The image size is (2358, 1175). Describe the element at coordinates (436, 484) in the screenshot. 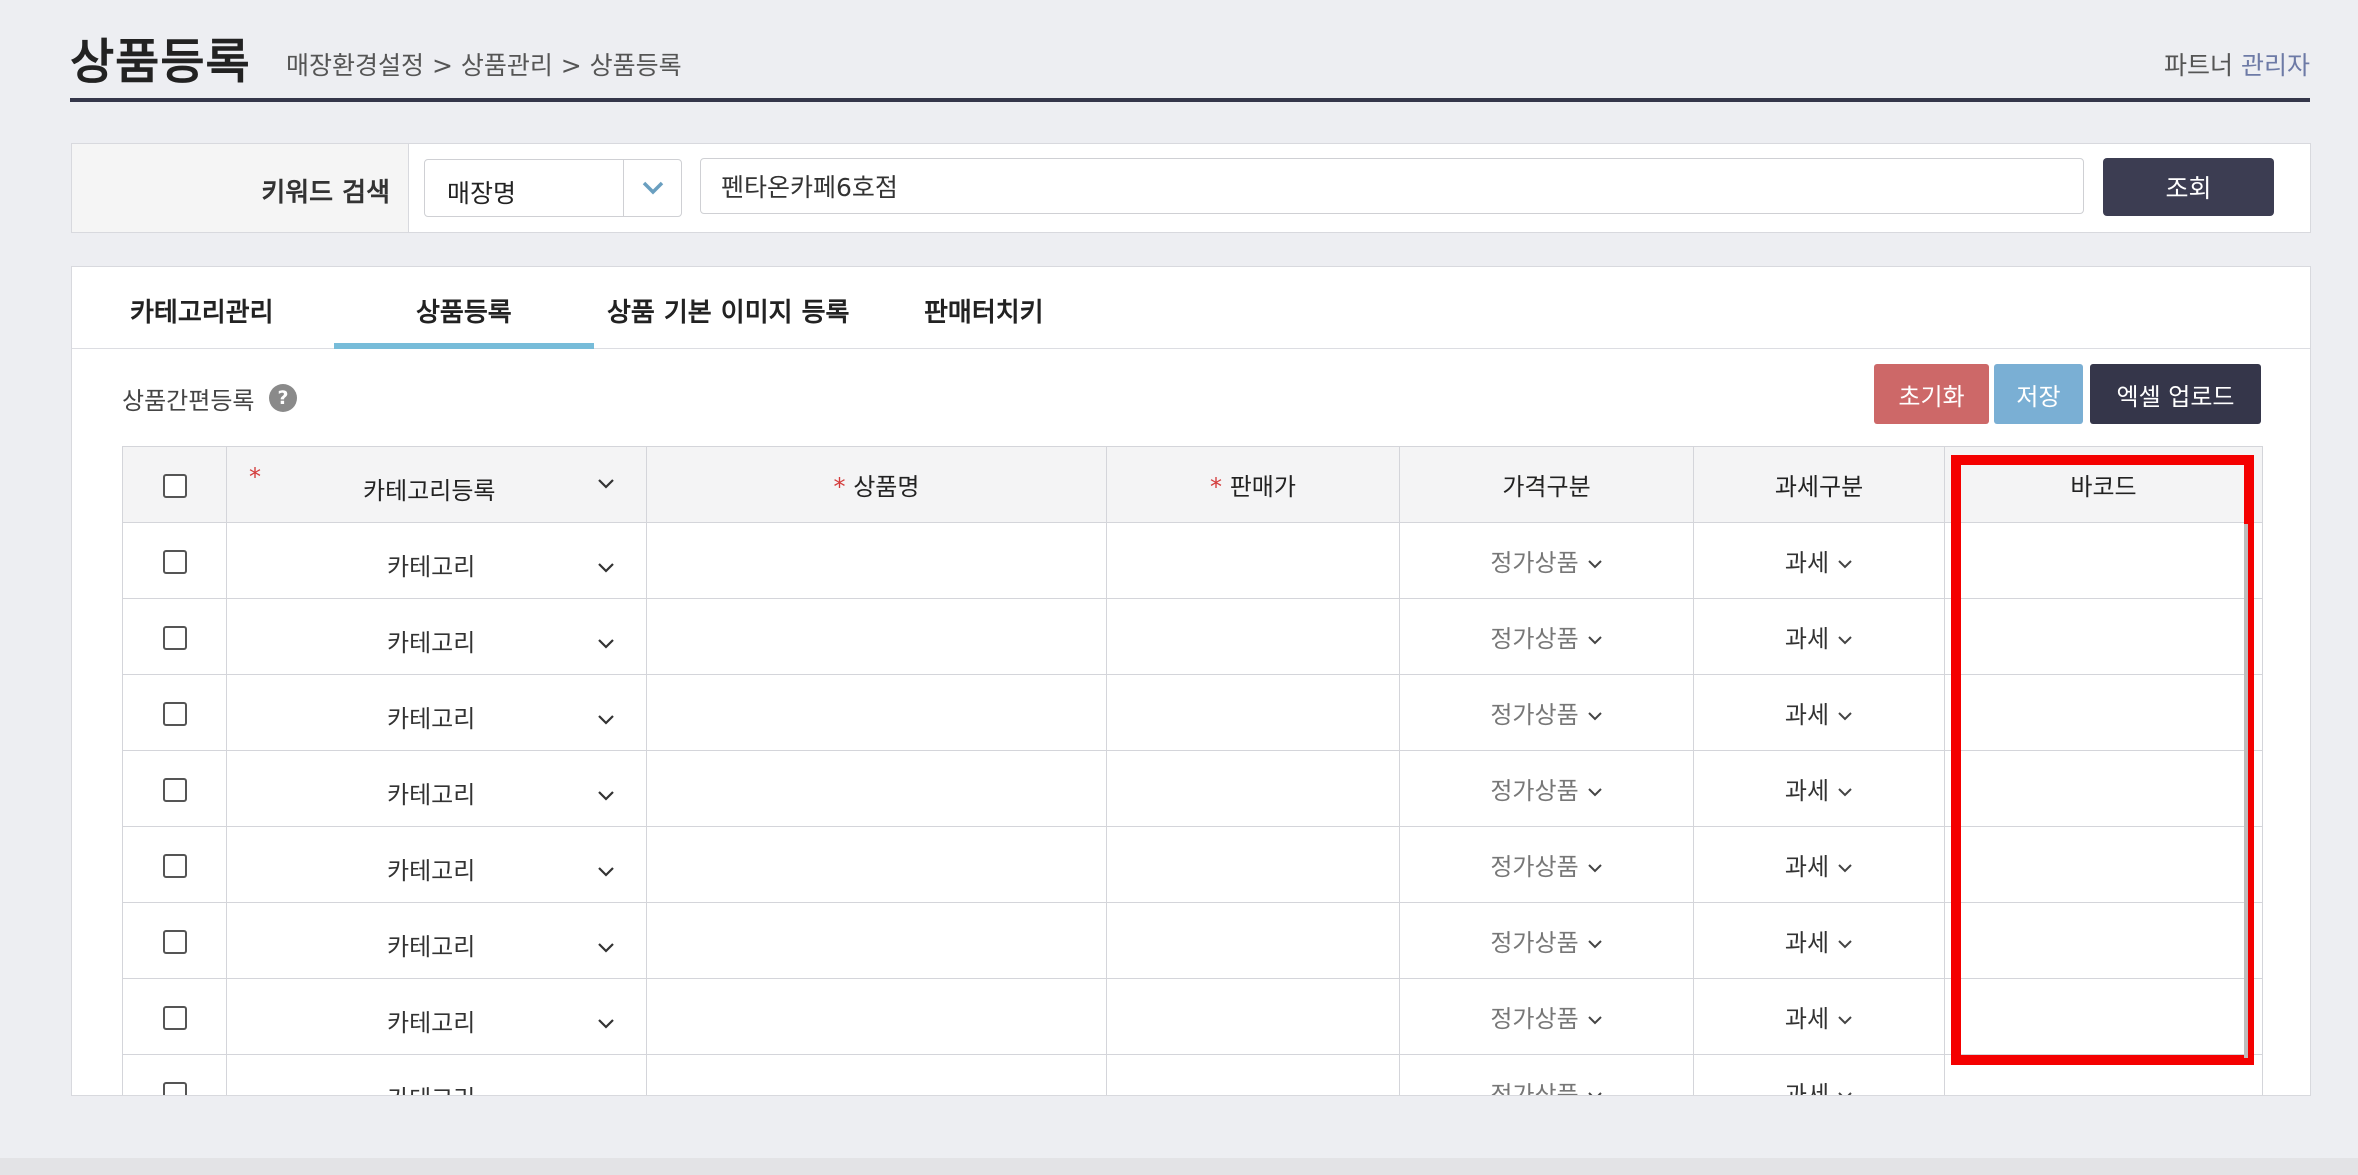

I see `header-category: * 카테고리등록` at that location.